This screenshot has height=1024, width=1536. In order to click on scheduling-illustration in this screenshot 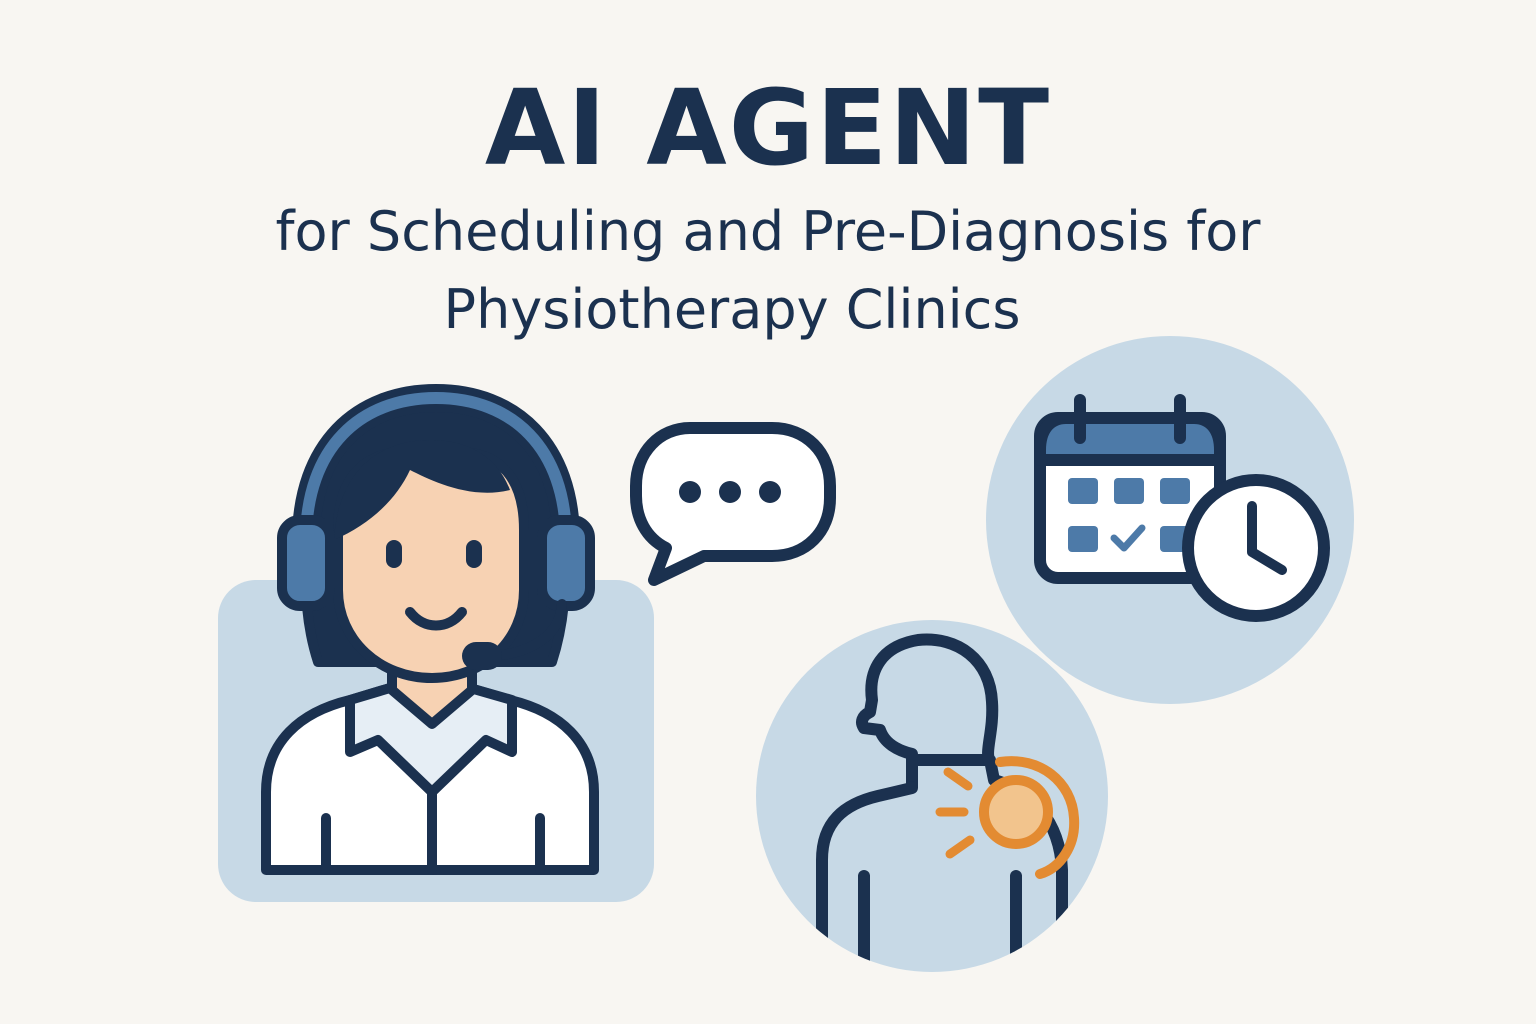, I will do `click(1170, 520)`.